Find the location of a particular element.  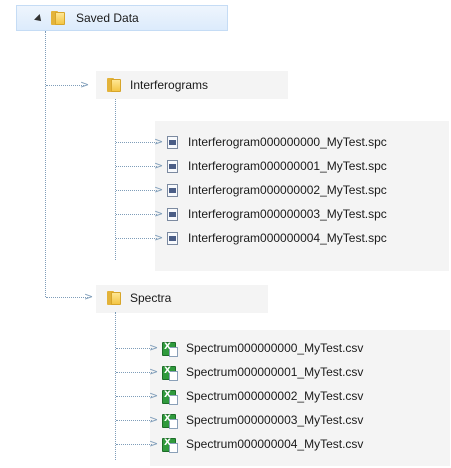

file-name-label: Spectrum000000000_MyTest.csv is located at coordinates (275, 348).